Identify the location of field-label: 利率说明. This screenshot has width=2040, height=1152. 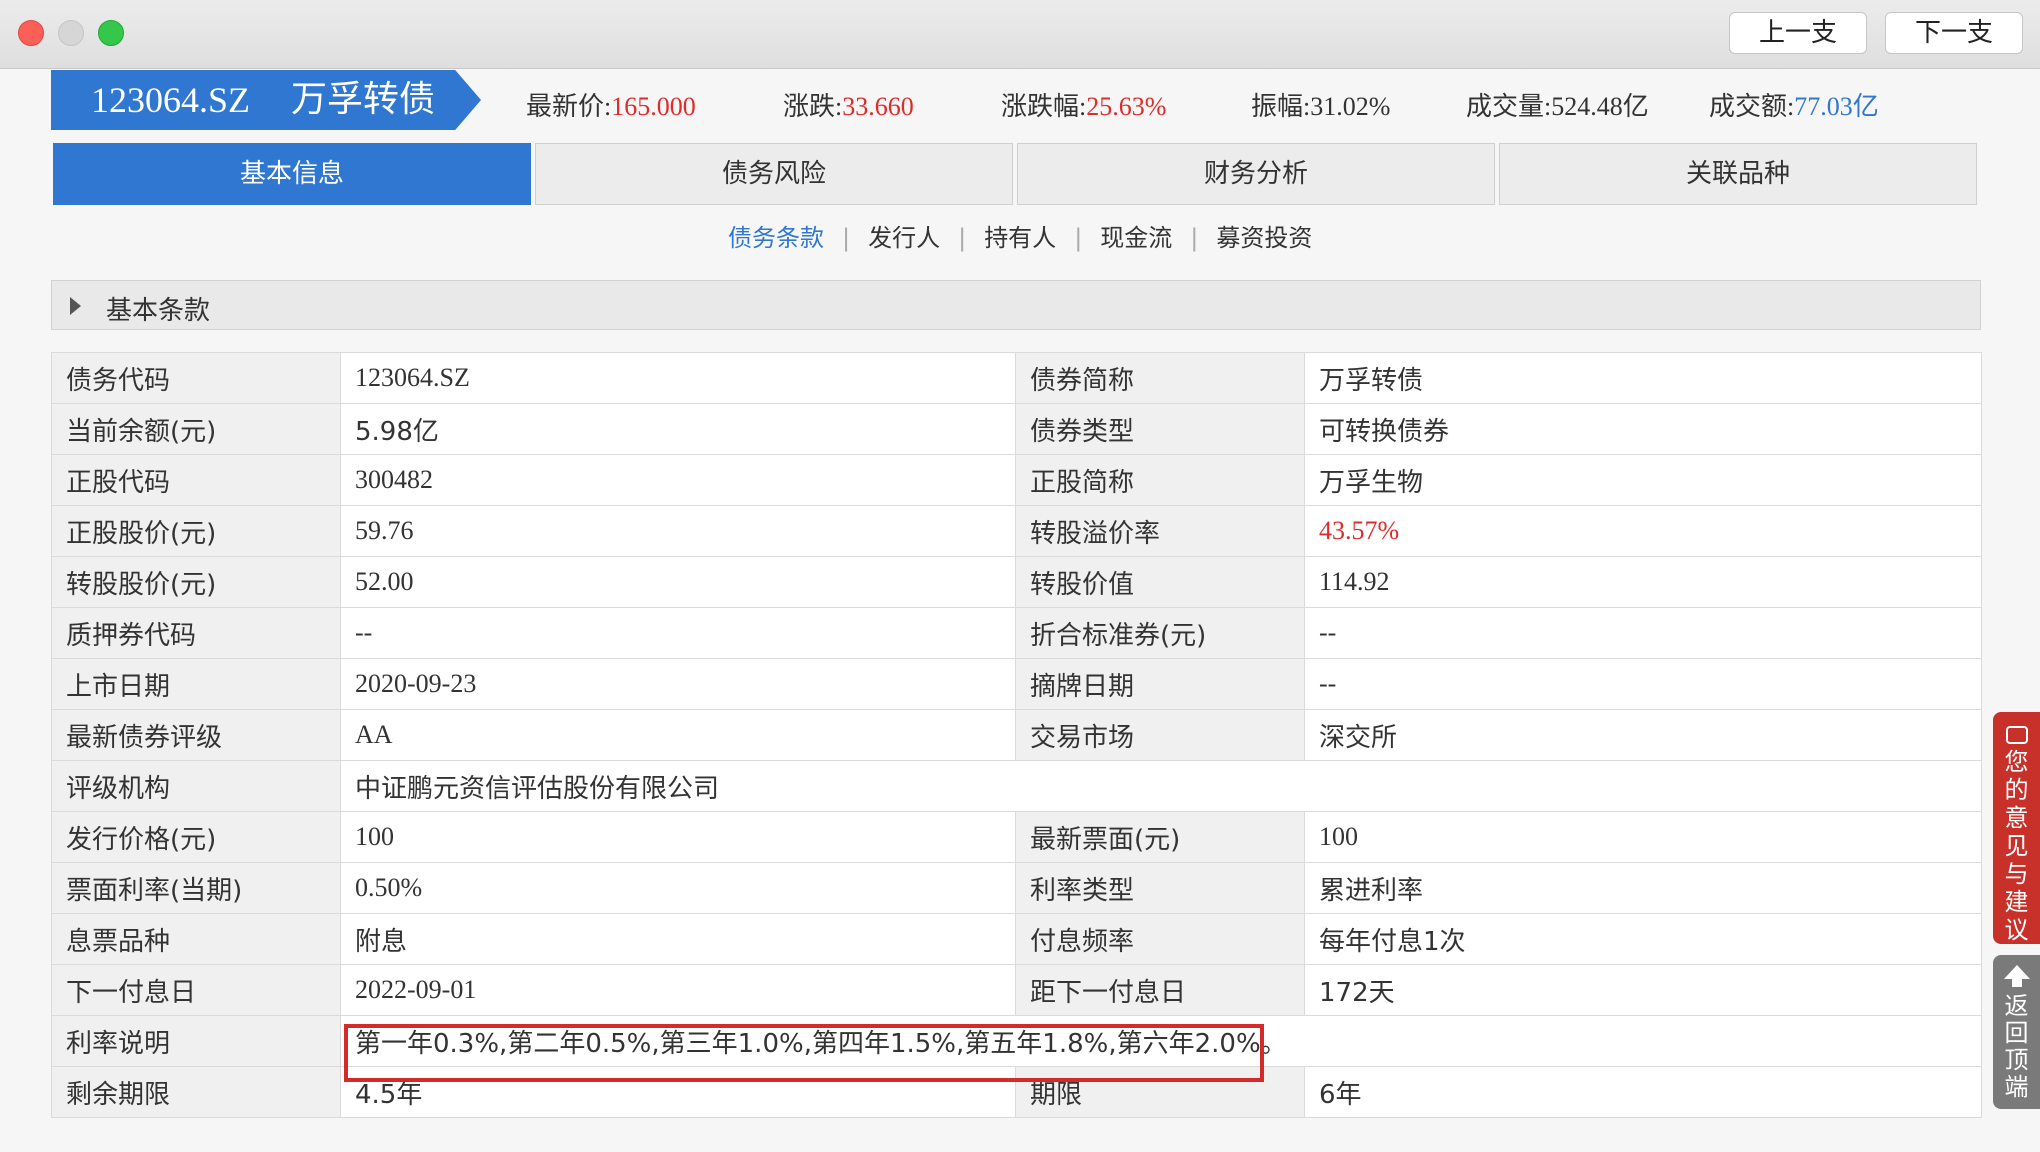
(196, 1041).